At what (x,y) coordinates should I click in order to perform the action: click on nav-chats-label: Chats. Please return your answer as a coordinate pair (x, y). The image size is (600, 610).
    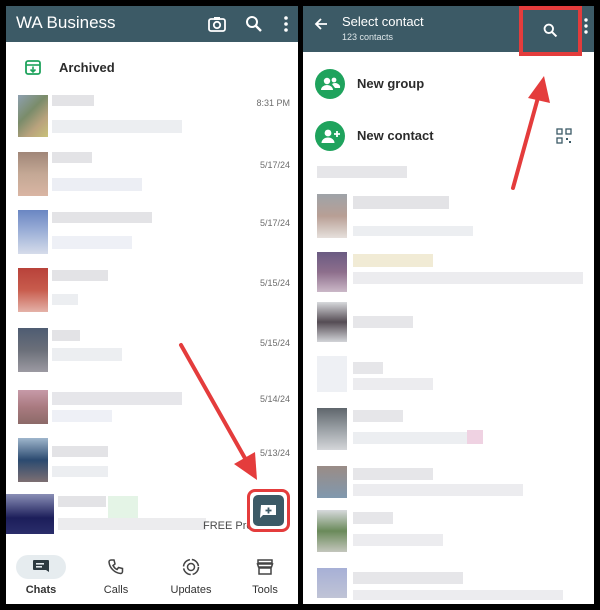
    Looking at the image, I should click on (41, 590).